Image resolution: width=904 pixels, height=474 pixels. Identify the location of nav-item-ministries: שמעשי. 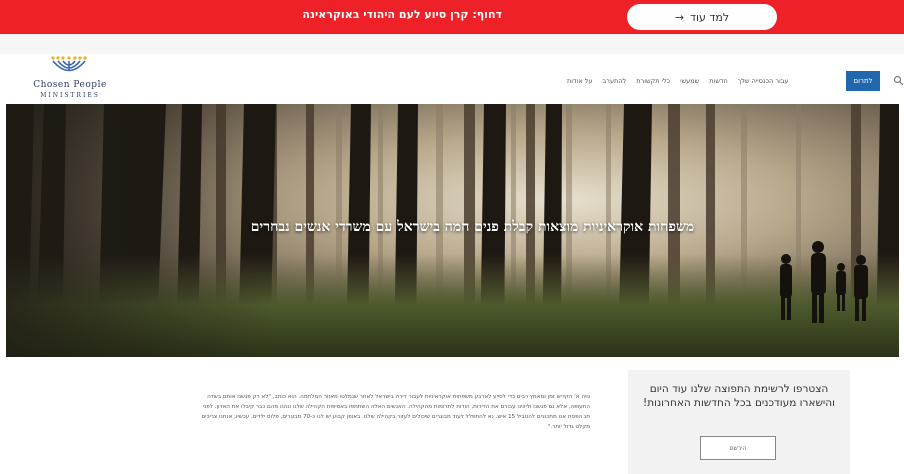
(689, 81).